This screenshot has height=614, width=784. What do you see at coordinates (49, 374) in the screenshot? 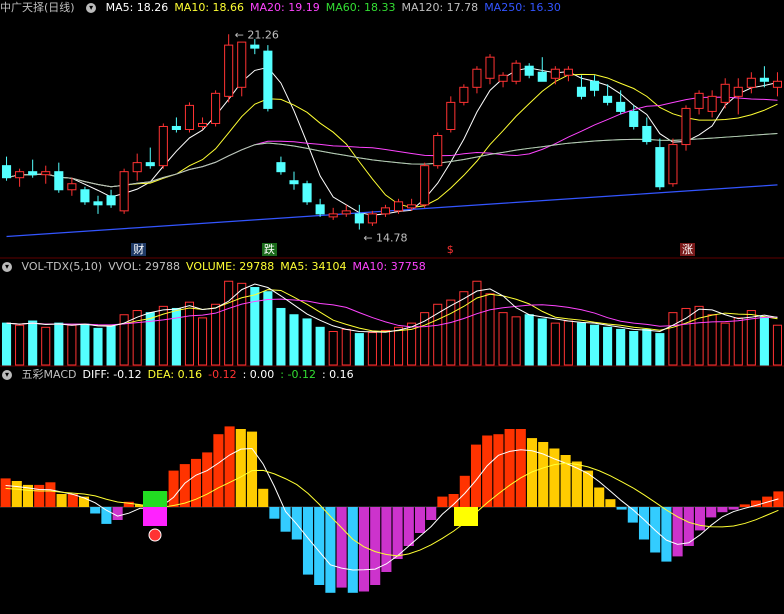
I see `macd-legend-item-0: 五彩MACD` at bounding box center [49, 374].